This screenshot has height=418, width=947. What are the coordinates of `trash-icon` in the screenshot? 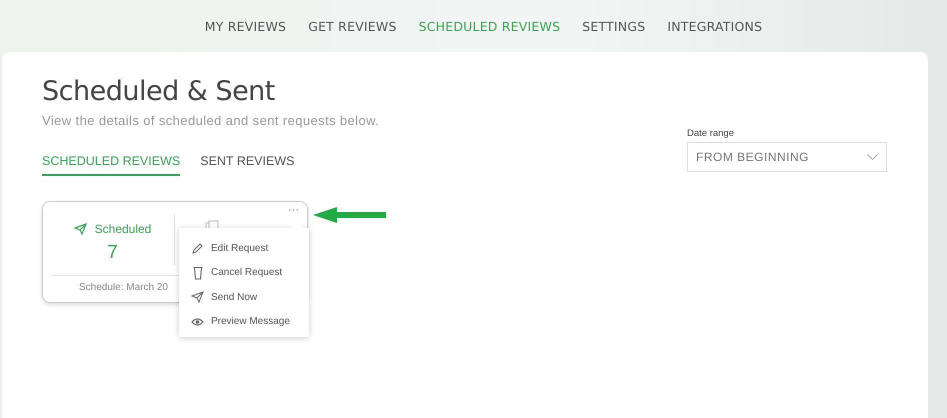 It's located at (198, 273).